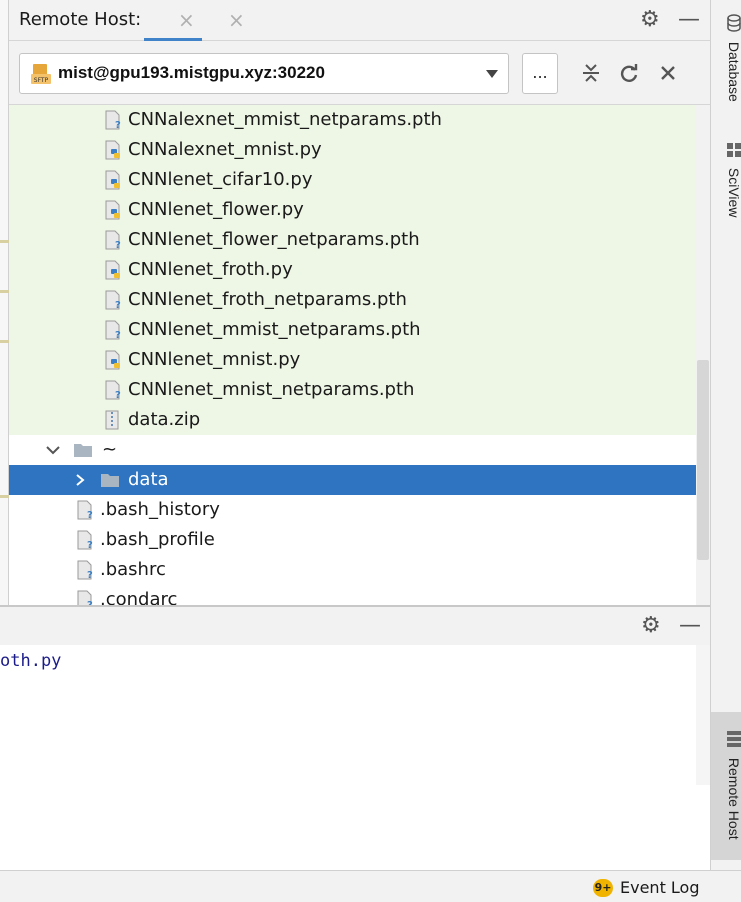  I want to click on tool-window-header: Remote Host: × × ⚙ —, so click(359, 20).